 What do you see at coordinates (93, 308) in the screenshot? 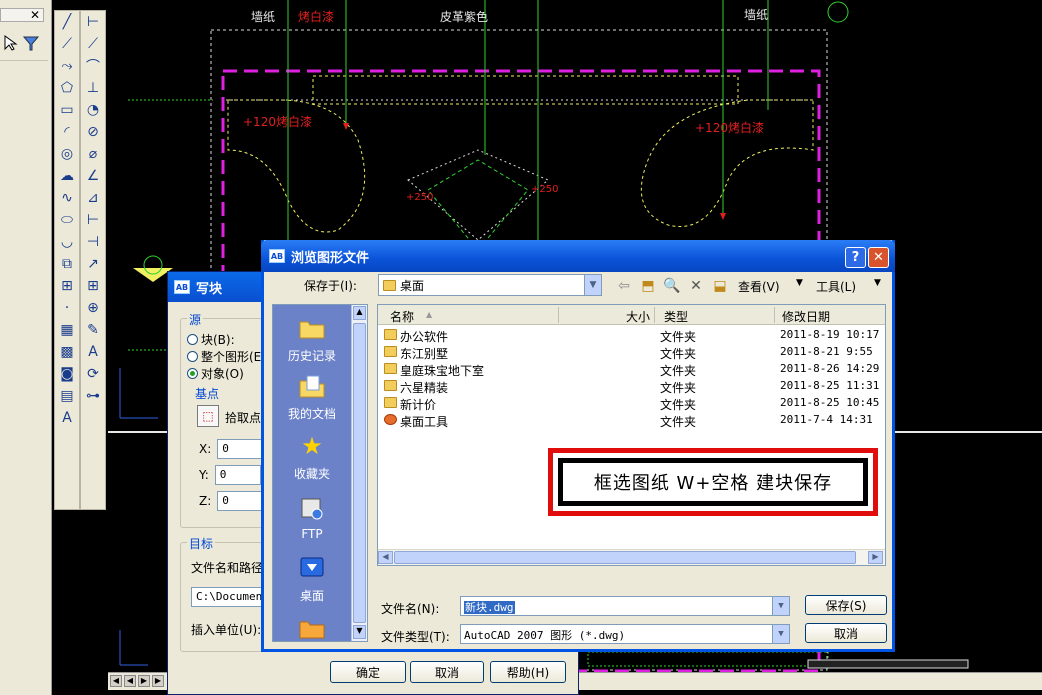
I see `center-mark-icon: ⊕` at bounding box center [93, 308].